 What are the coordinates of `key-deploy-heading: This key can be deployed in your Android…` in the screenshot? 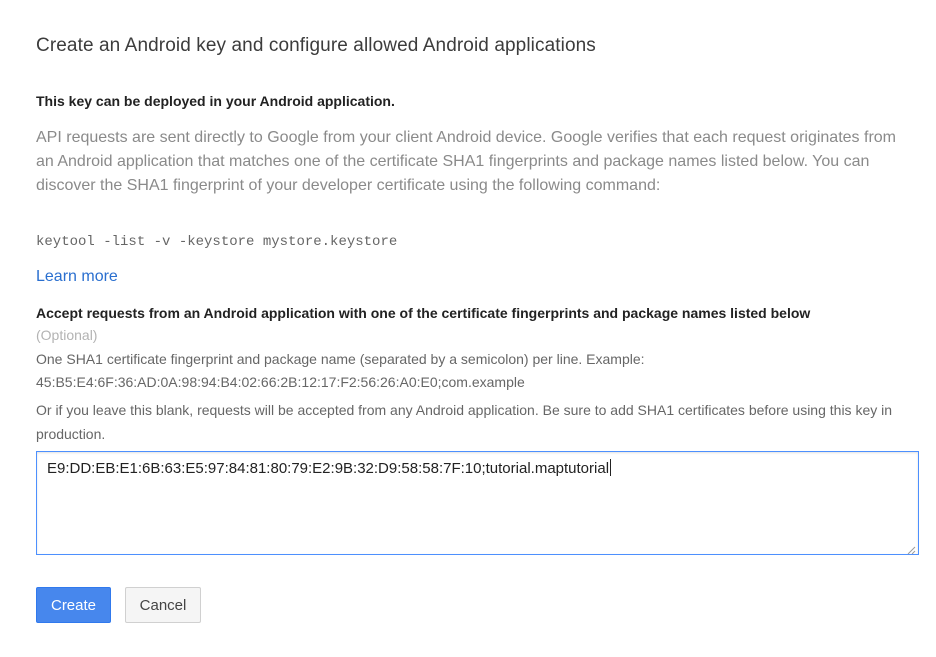 It's located at (215, 101).